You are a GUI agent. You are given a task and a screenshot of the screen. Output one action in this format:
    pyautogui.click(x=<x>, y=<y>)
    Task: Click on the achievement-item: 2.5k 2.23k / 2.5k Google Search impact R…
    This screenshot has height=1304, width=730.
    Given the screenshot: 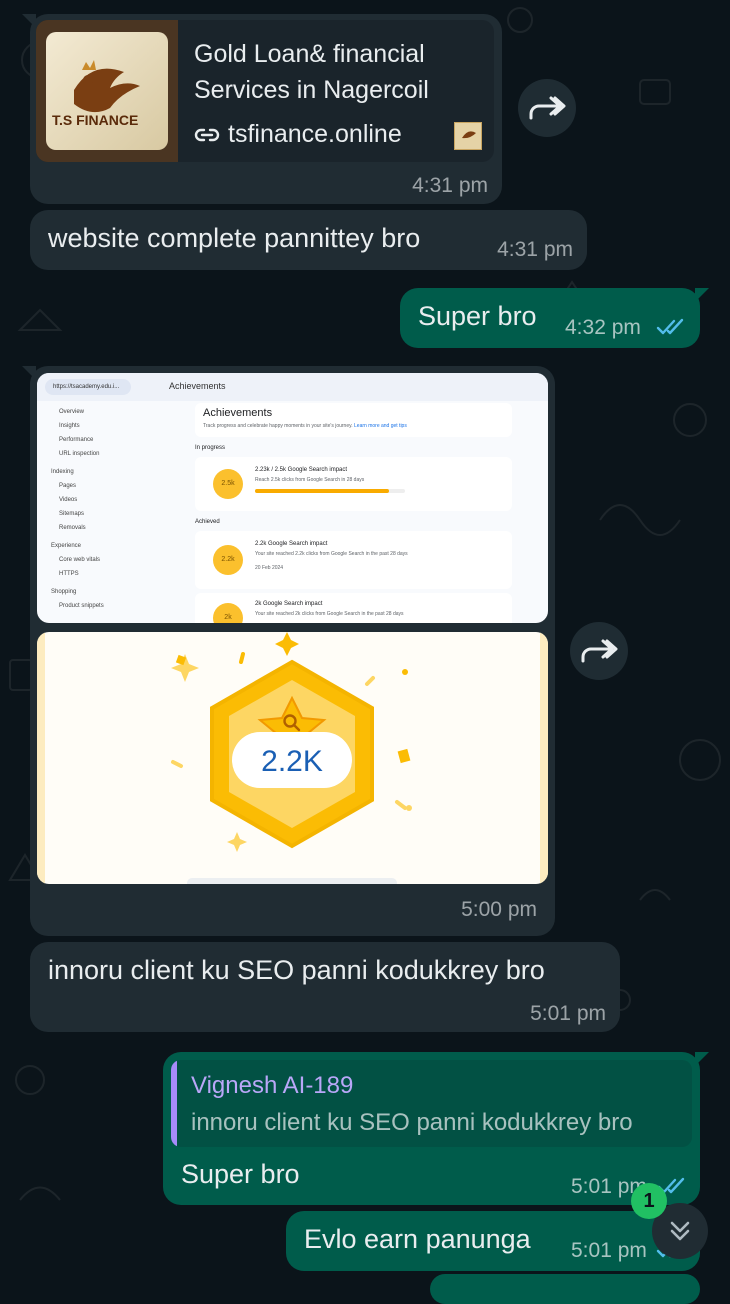 What is the action you would take?
    pyautogui.click(x=353, y=484)
    